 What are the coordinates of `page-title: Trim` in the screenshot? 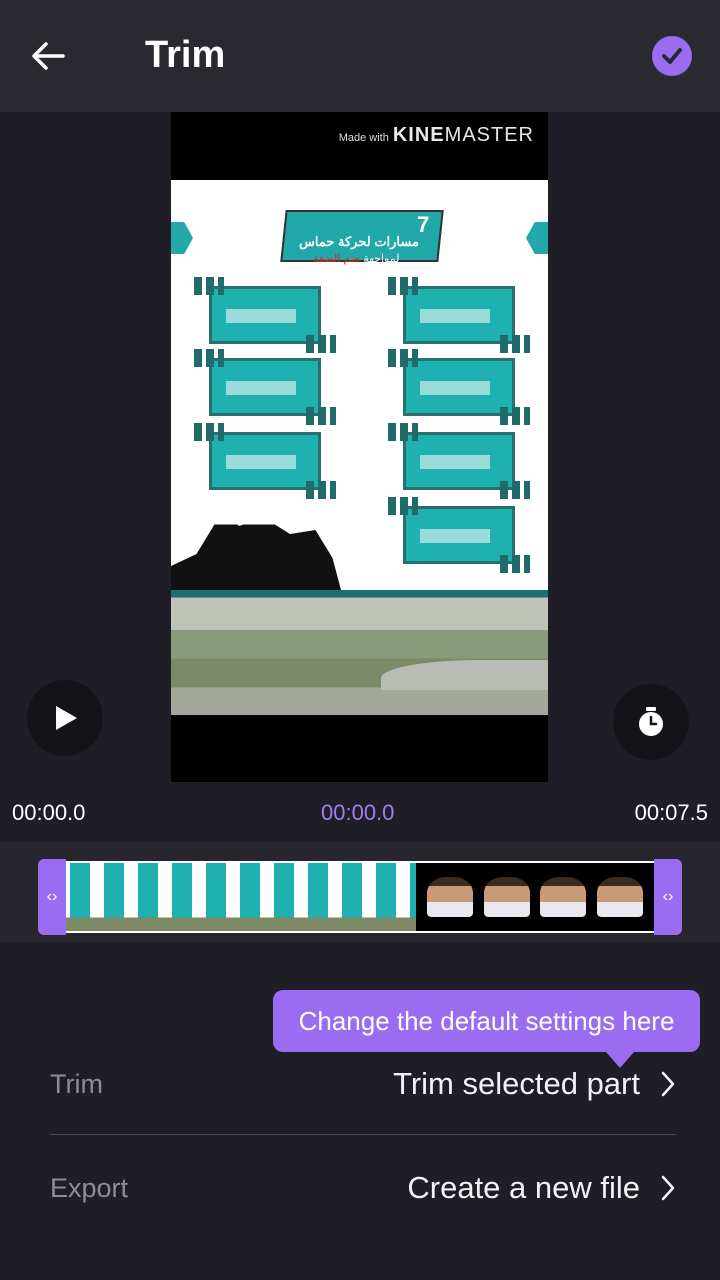 It's located at (185, 55).